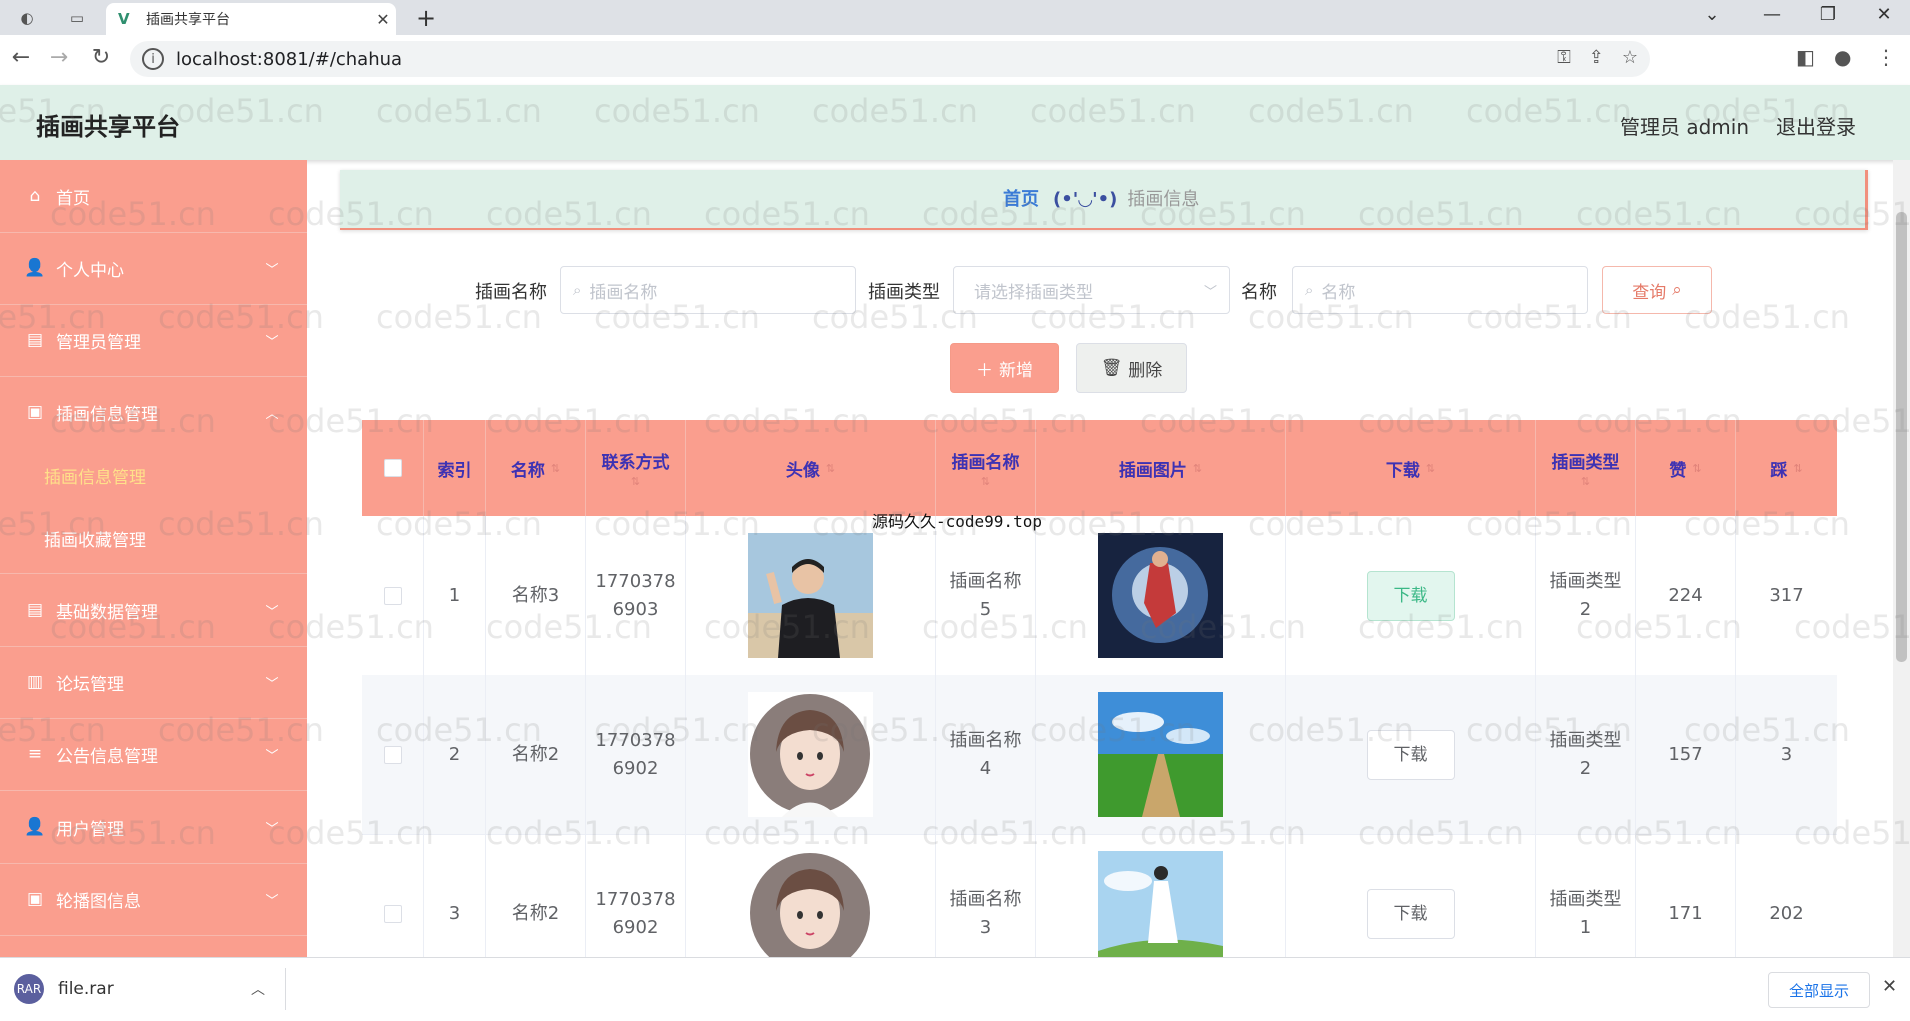  I want to click on download-bar: RAR file.rar ︿ 全部显示 ✕, so click(955, 989).